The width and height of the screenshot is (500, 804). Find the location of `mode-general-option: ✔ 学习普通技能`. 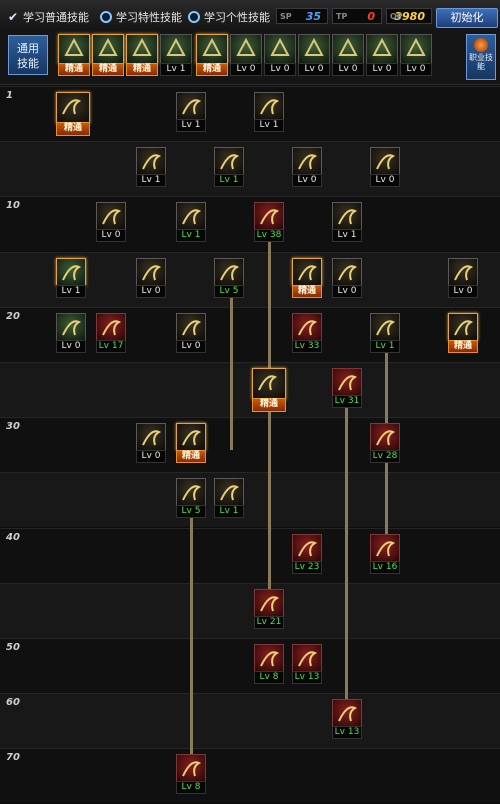

mode-general-option: ✔ 学习普通技能 is located at coordinates (47, 17).